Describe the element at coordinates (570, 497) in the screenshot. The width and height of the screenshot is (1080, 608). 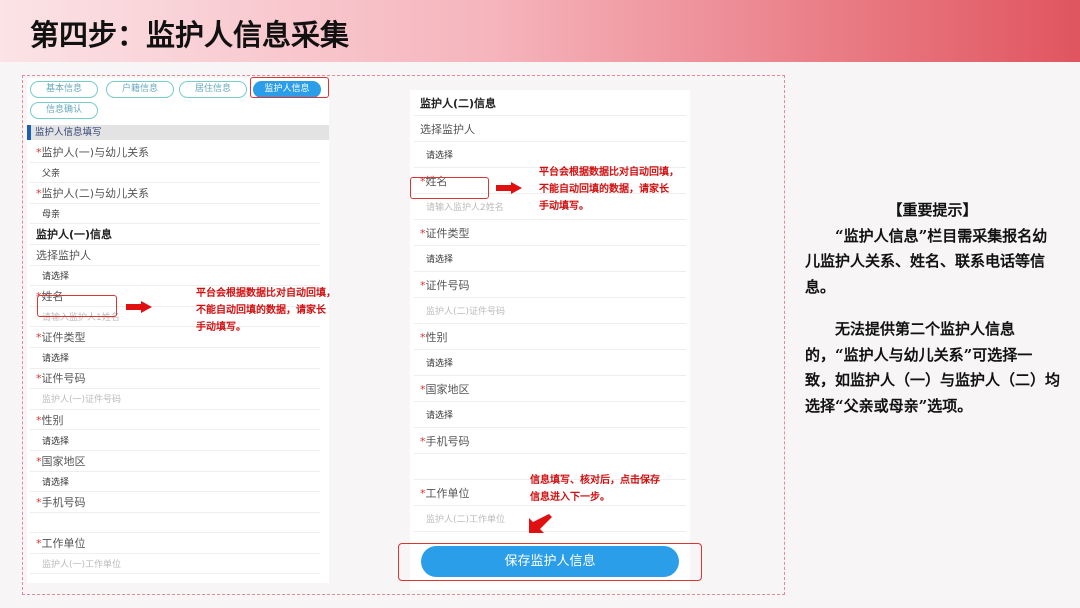
I see `note-line: 信息进入下一步。` at that location.